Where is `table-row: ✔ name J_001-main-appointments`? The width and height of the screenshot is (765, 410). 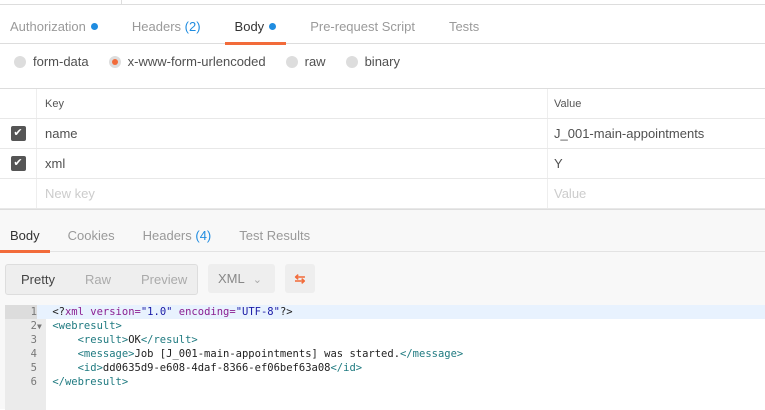 table-row: ✔ name J_001-main-appointments is located at coordinates (382, 134).